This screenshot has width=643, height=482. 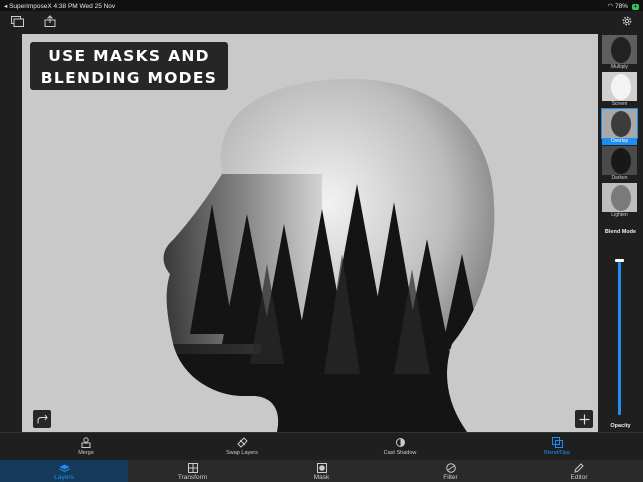 What do you see at coordinates (321, 22) in the screenshot?
I see `top-toolbar` at bounding box center [321, 22].